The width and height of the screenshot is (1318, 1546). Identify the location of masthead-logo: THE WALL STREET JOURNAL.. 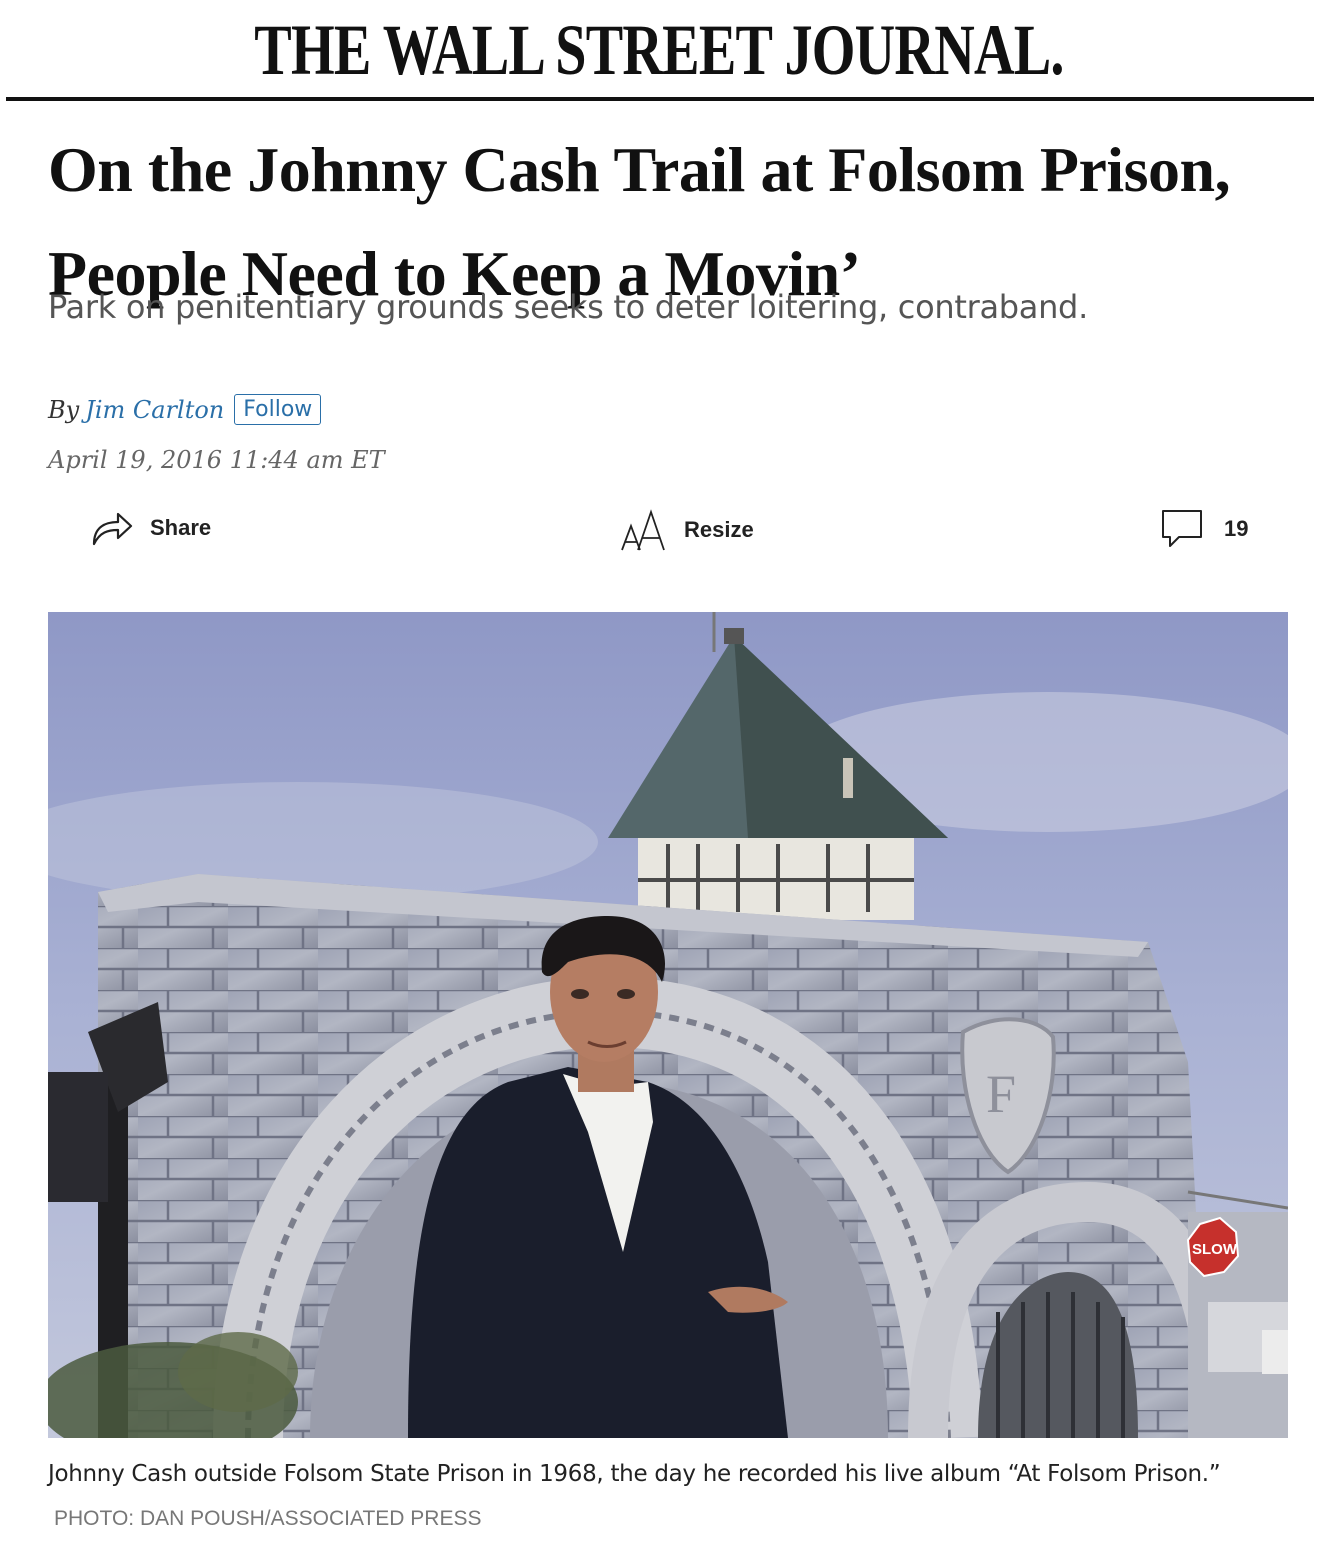
(659, 50).